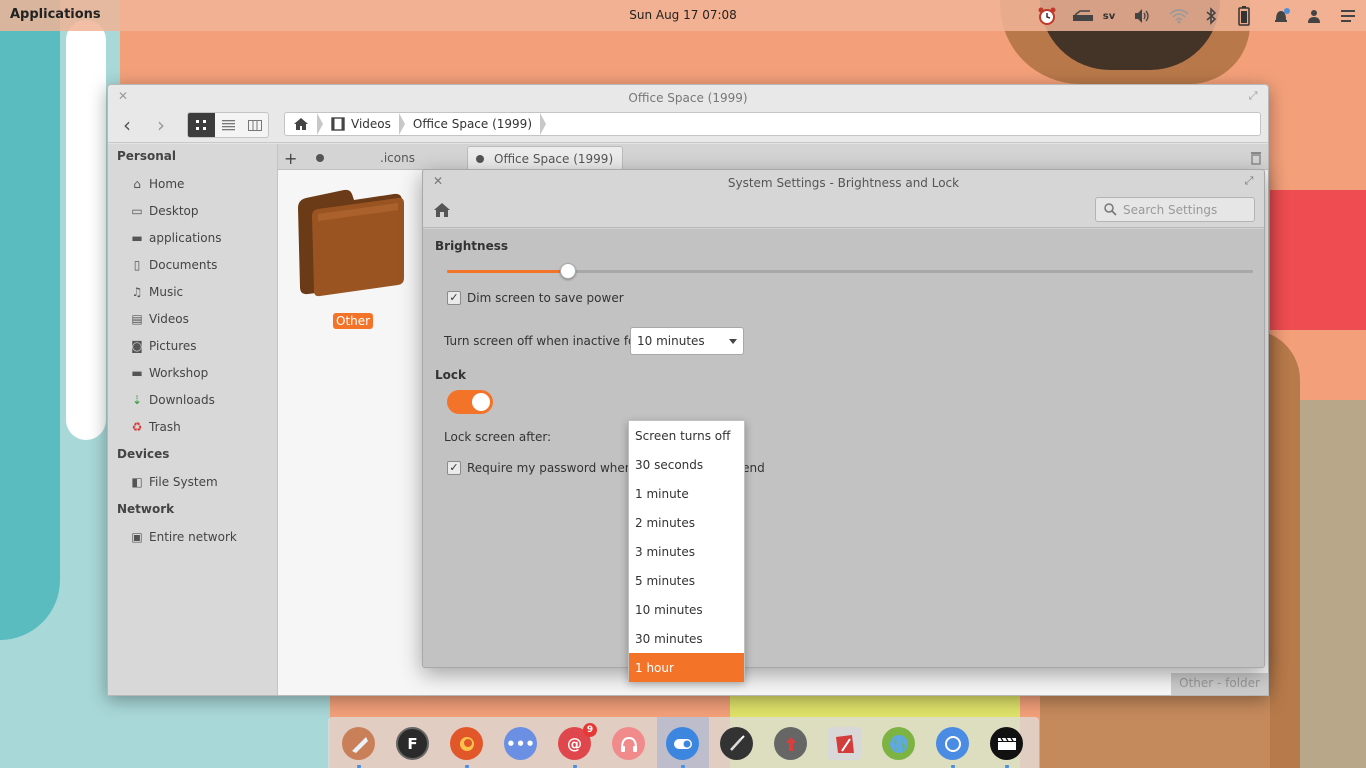  I want to click on lock-after-label: Lock screen after:, so click(498, 437).